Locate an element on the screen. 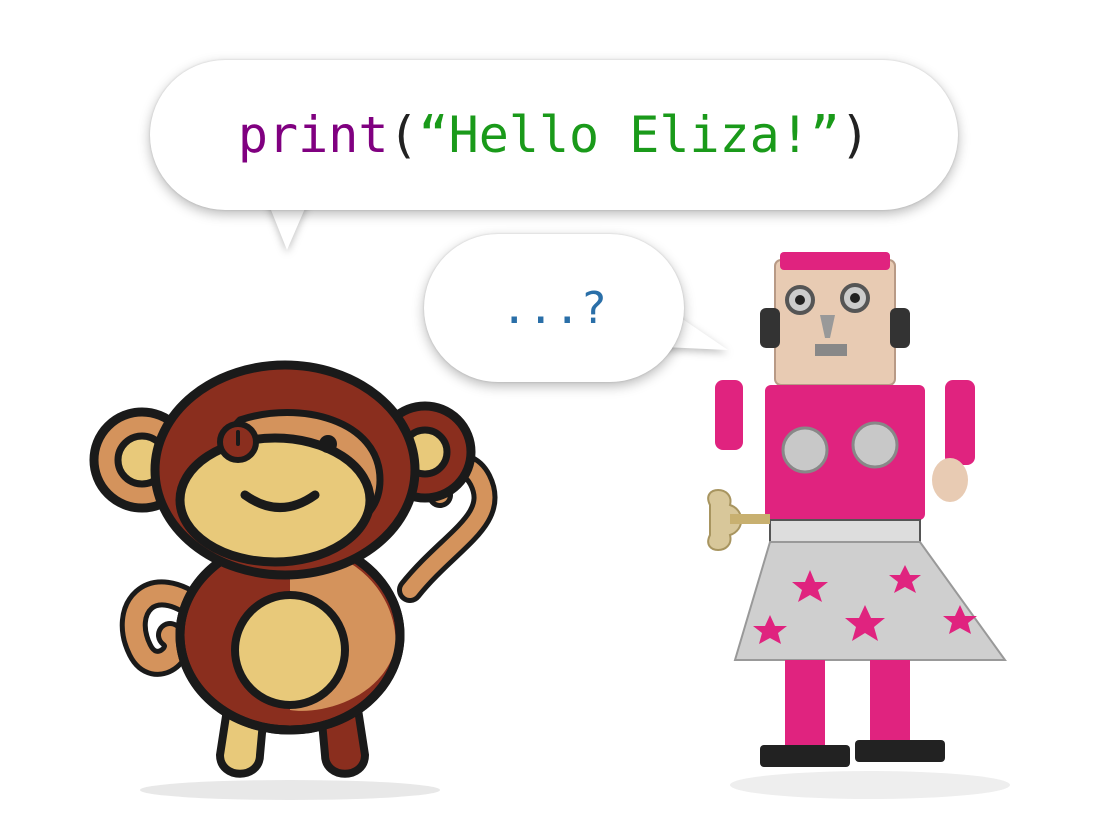  code-func: print is located at coordinates (313, 135).